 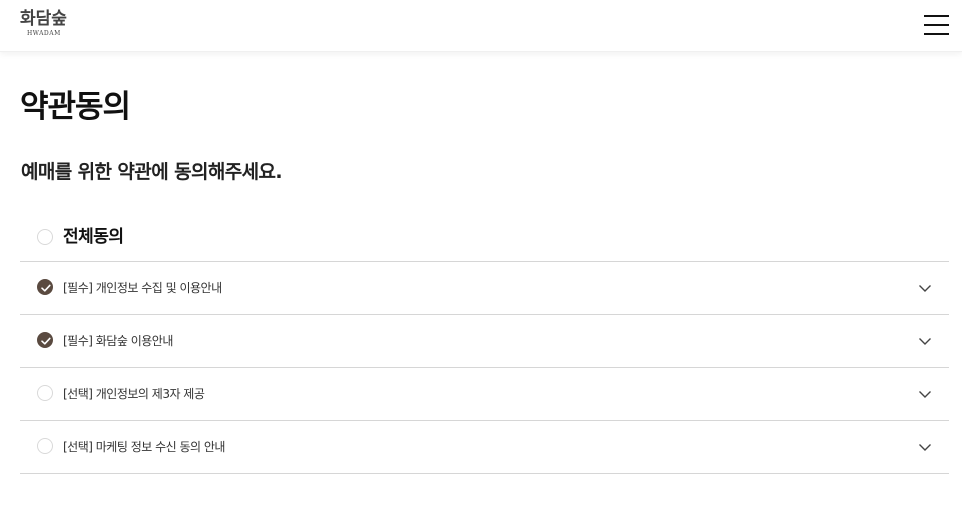 I want to click on agree-all-checkbox: 전체동의, so click(x=484, y=239).